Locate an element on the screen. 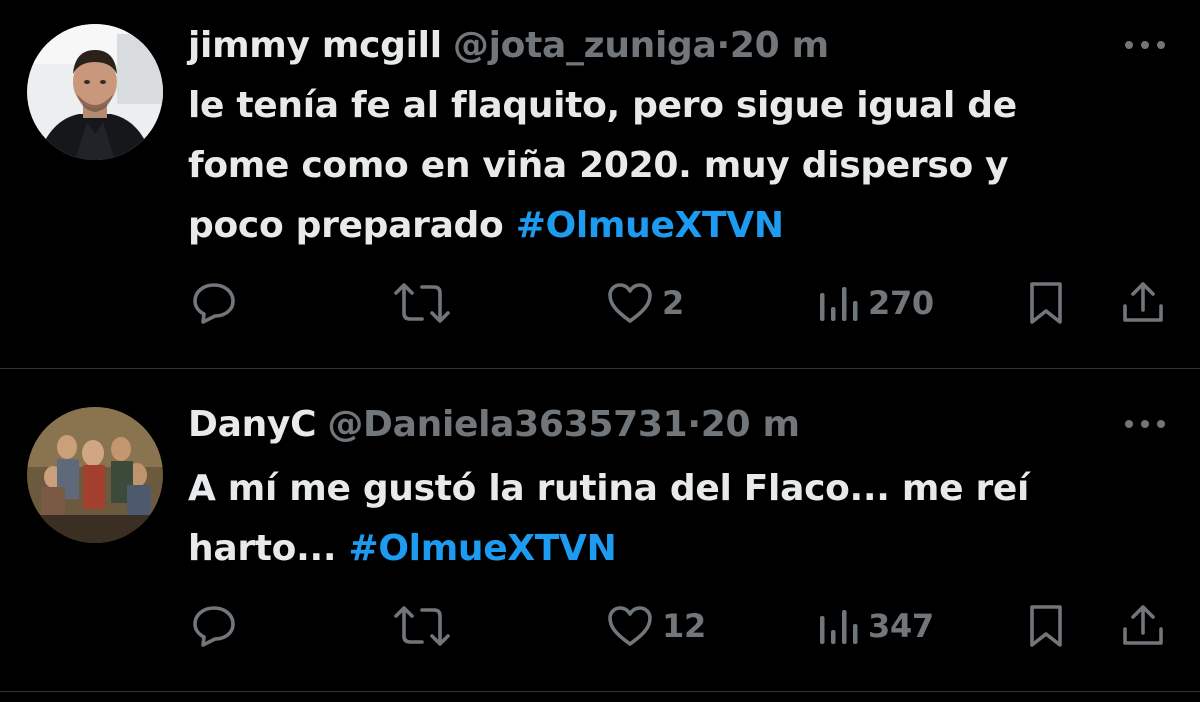  tweet-header: DanyC @Daniela3635731·20 m is located at coordinates (494, 425).